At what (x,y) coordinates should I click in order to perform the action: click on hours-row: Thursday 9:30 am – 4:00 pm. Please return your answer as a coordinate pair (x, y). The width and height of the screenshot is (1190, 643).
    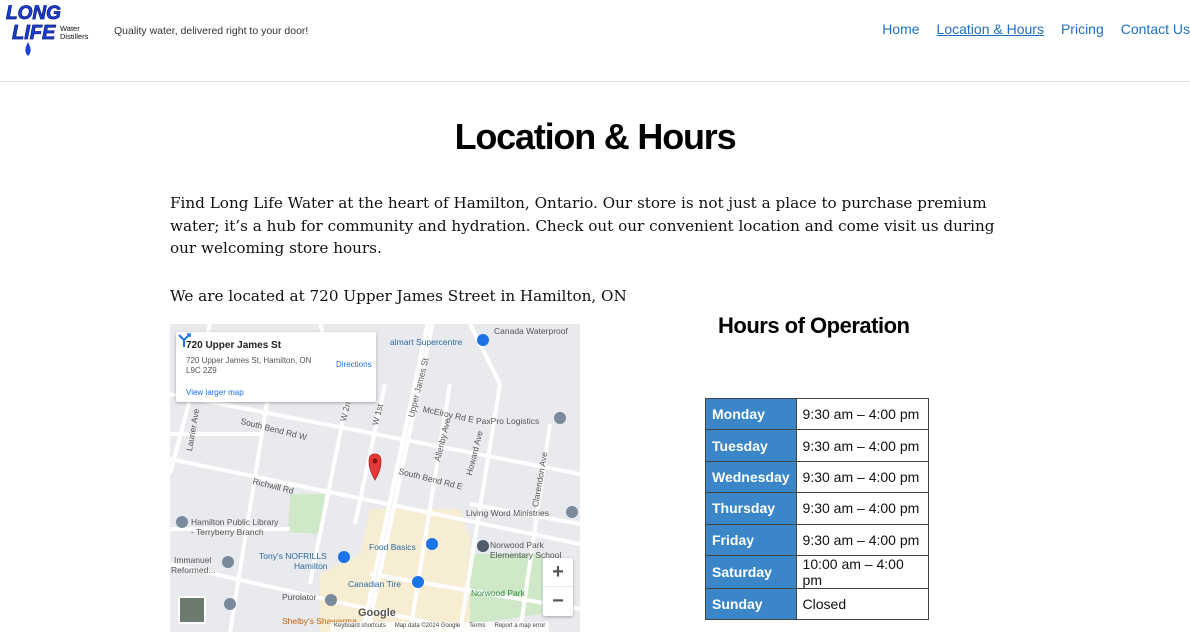
    Looking at the image, I should click on (817, 508).